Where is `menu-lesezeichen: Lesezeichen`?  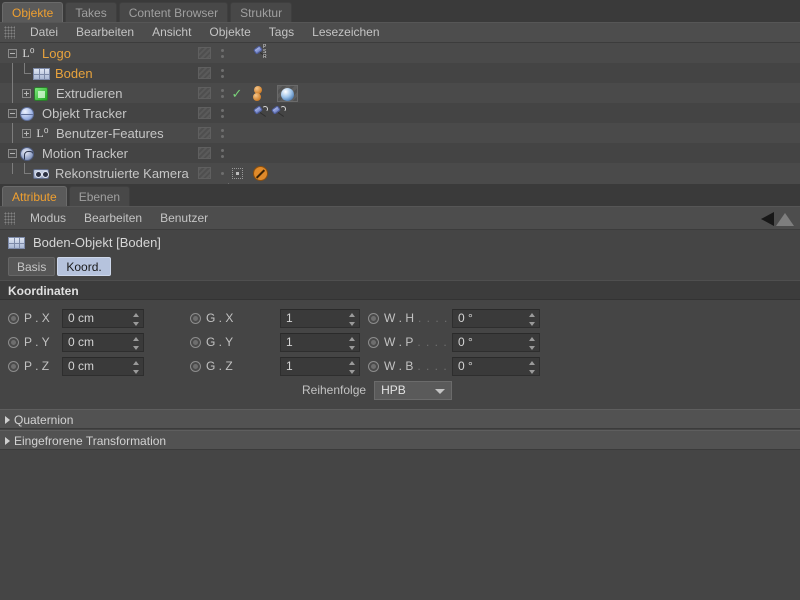
menu-lesezeichen: Lesezeichen is located at coordinates (345, 32).